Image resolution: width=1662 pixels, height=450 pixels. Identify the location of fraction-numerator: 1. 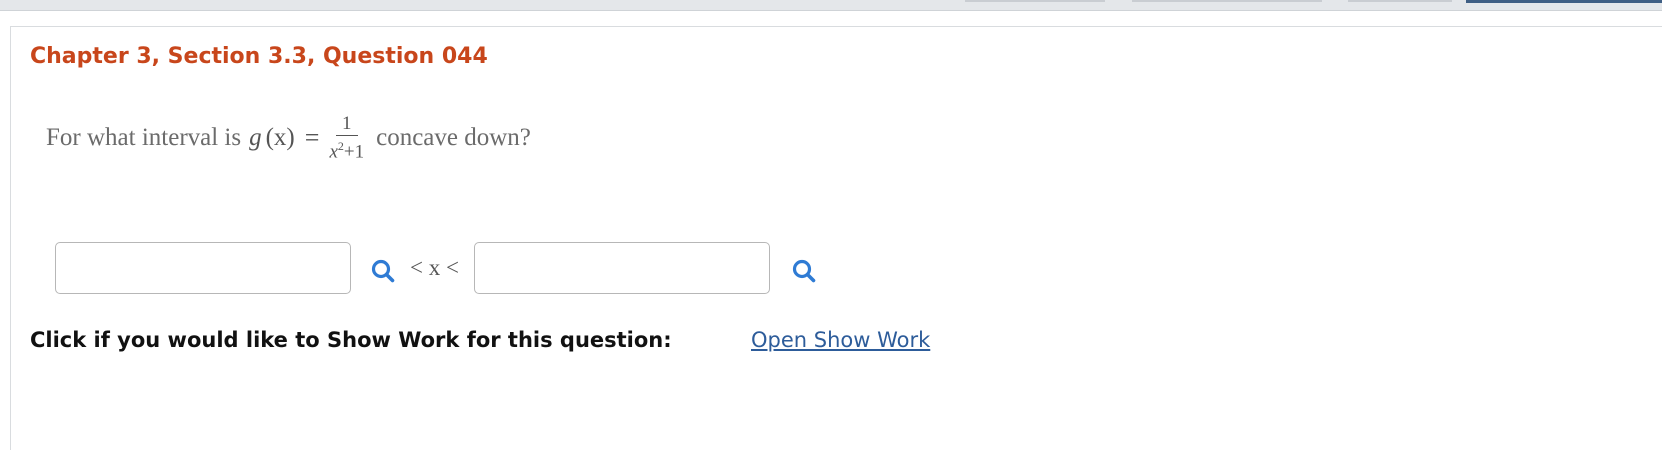
(347, 125).